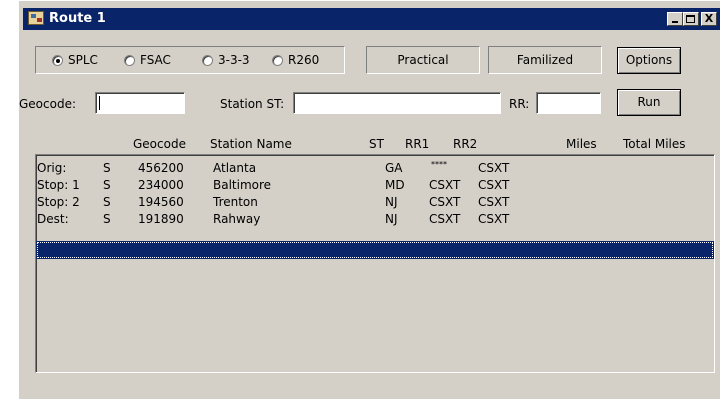 The image size is (720, 399). What do you see at coordinates (439, 164) in the screenshot?
I see `rr1: ****` at bounding box center [439, 164].